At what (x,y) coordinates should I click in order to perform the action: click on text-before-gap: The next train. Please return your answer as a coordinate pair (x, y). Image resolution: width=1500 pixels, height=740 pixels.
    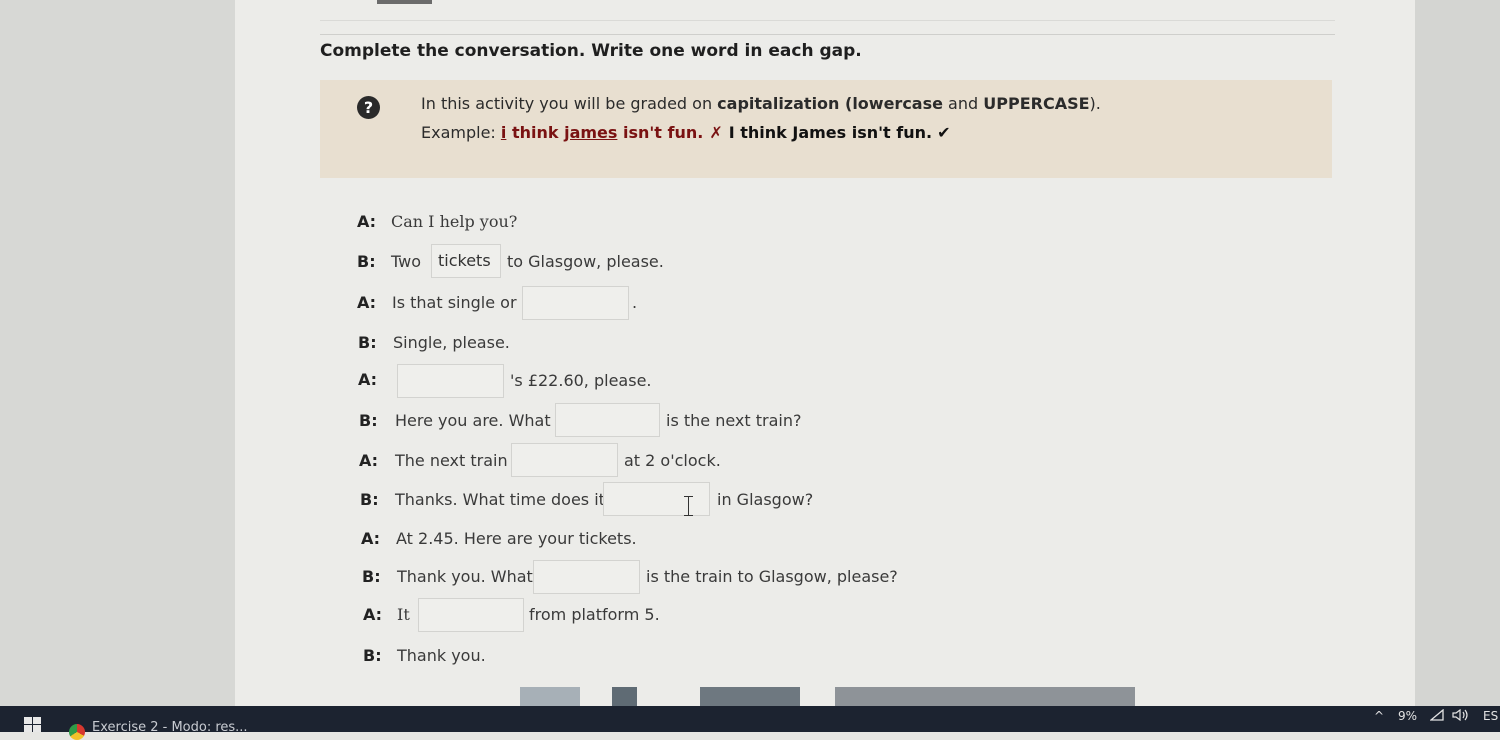
    Looking at the image, I should click on (451, 460).